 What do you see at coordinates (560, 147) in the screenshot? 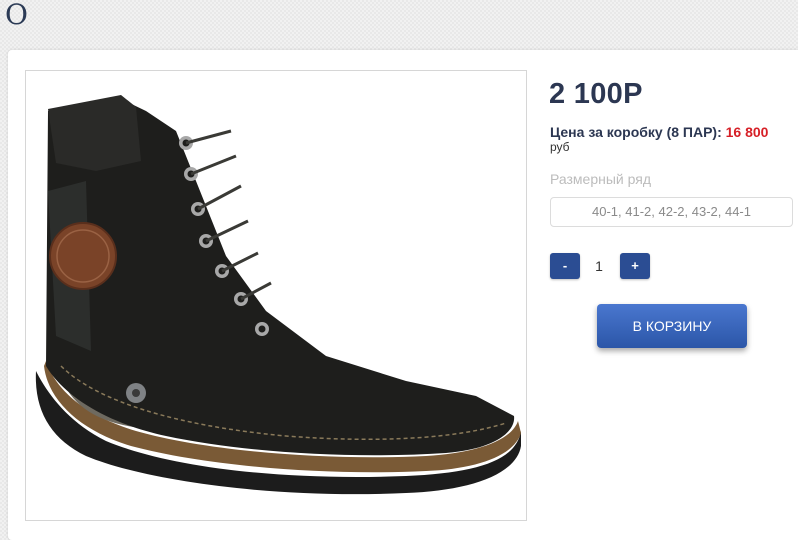
I see `currency-label: руб` at bounding box center [560, 147].